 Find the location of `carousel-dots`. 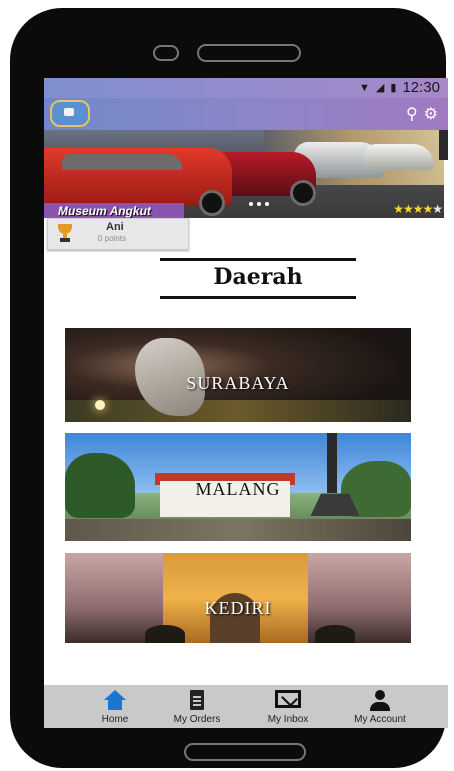

carousel-dots is located at coordinates (259, 204).